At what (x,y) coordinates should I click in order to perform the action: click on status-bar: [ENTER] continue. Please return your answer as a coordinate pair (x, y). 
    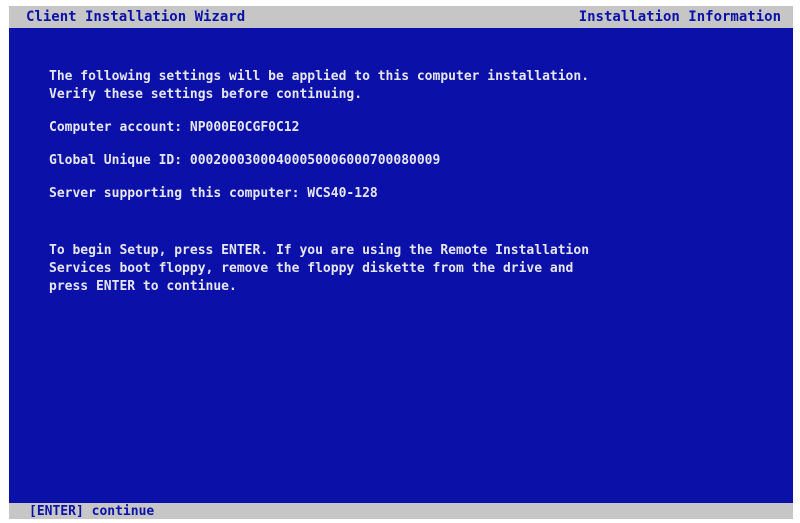
    Looking at the image, I should click on (401, 511).